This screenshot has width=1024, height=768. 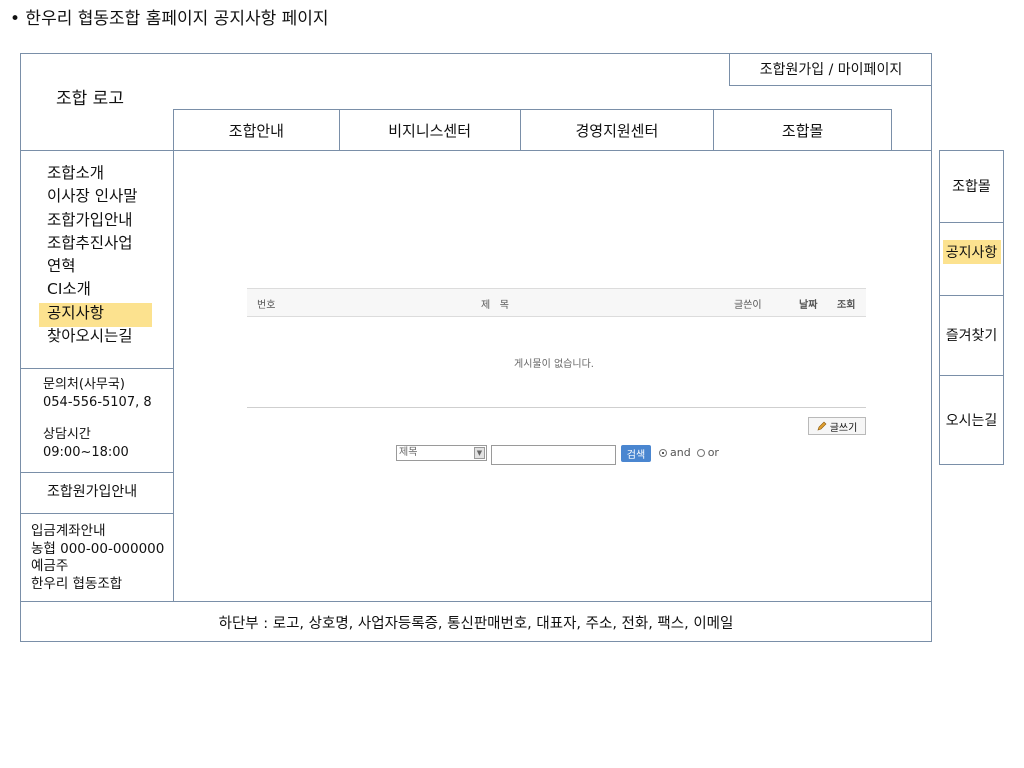 What do you see at coordinates (92, 266) in the screenshot?
I see `sidebar-item-history: 연혁` at bounding box center [92, 266].